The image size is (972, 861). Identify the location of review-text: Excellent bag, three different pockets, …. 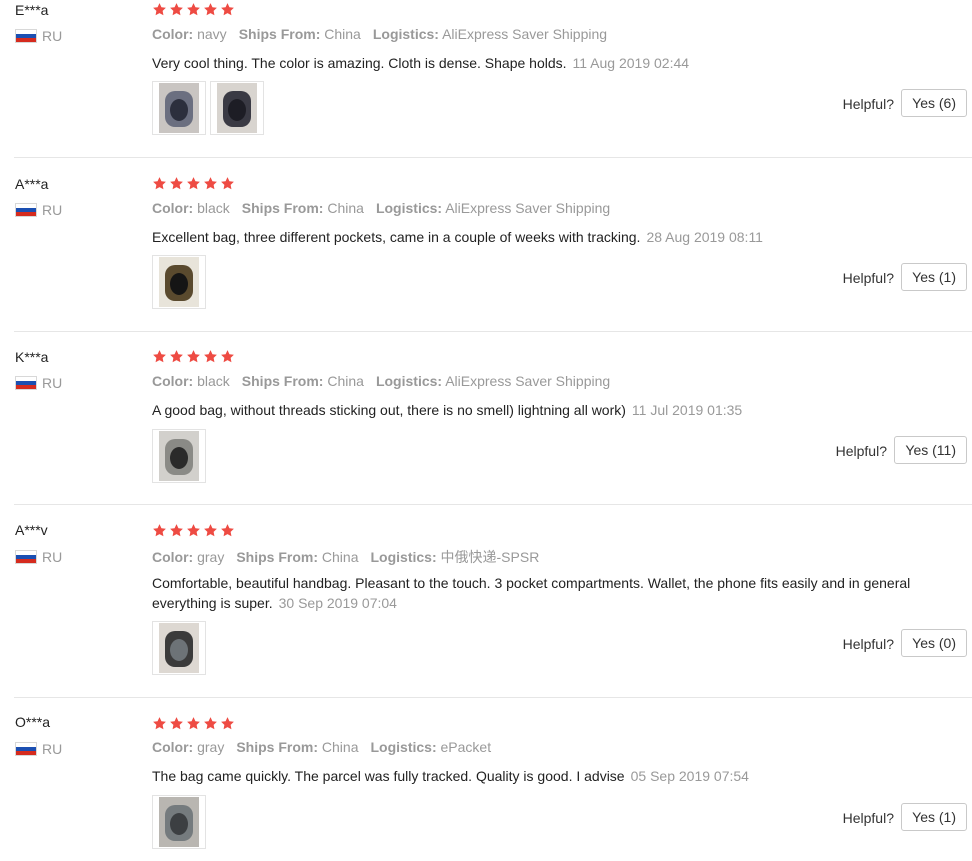
(537, 237).